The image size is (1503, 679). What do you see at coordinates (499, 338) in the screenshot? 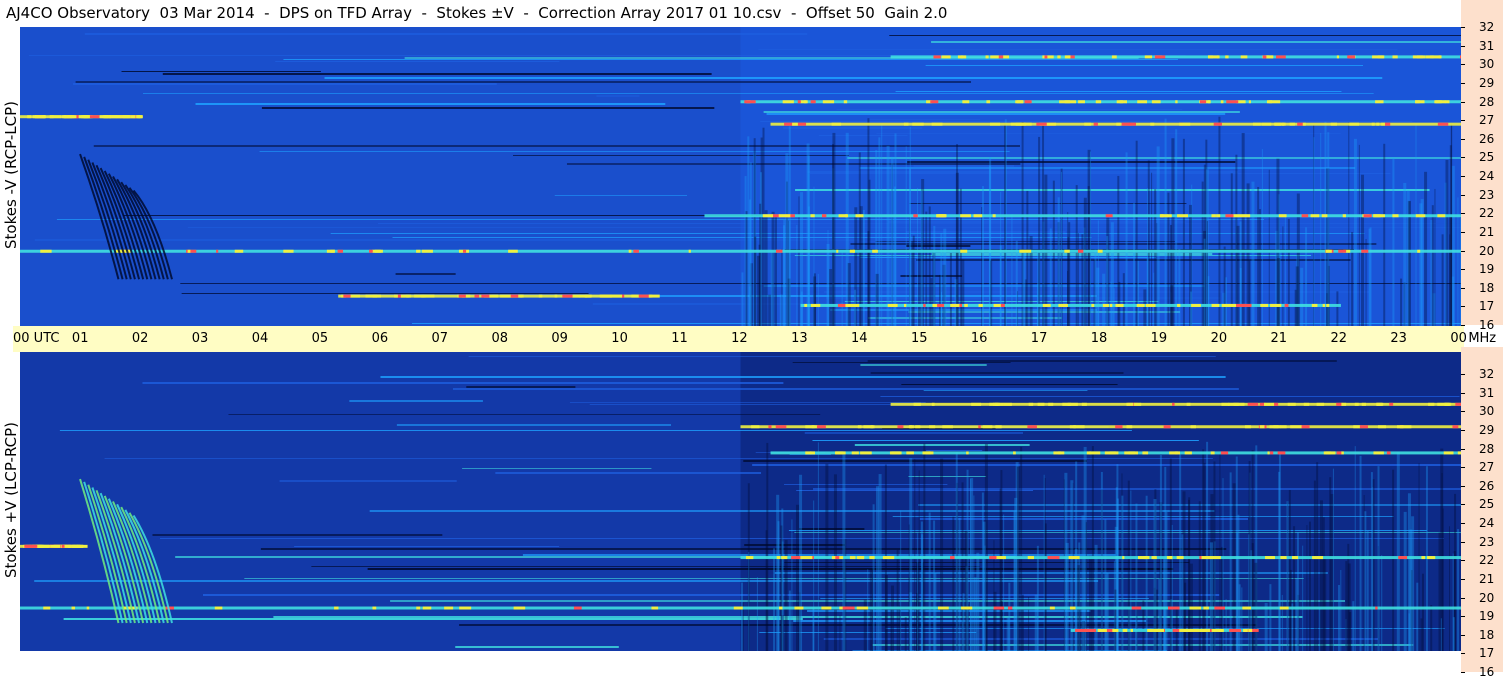
I see `time-tick-label: 08` at bounding box center [499, 338].